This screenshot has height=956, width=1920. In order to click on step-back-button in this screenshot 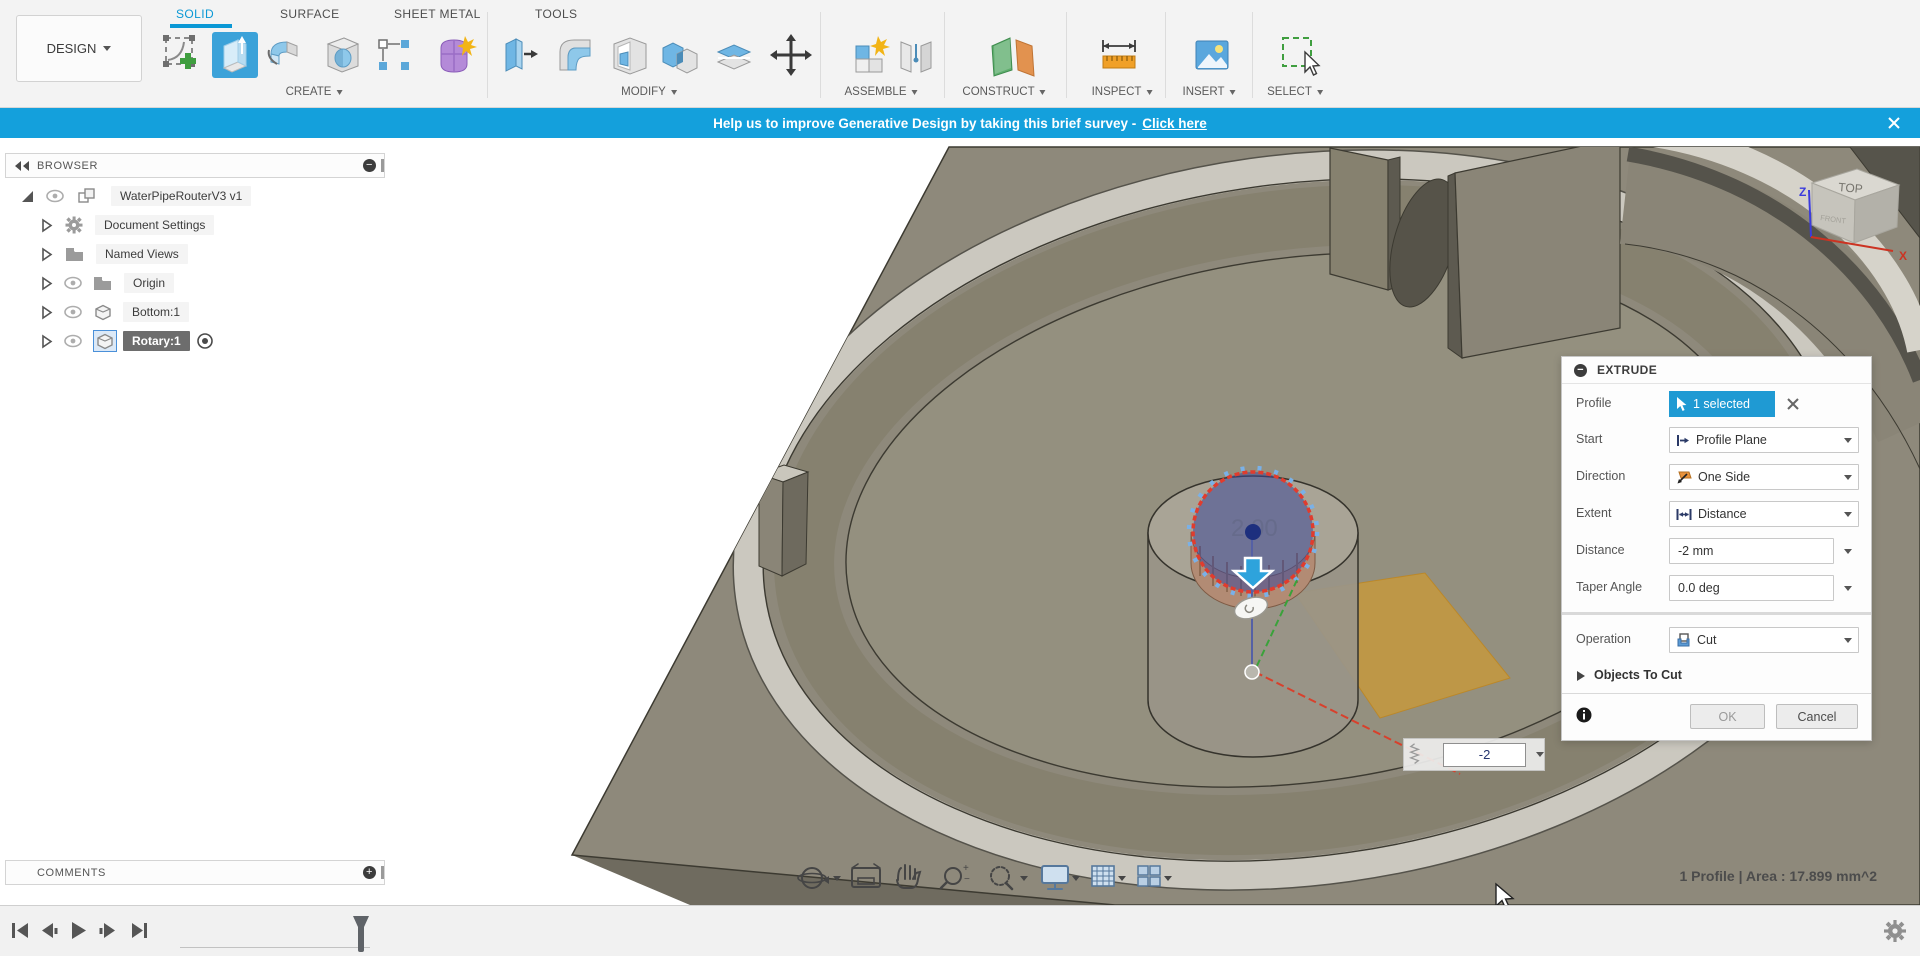, I will do `click(50, 930)`.